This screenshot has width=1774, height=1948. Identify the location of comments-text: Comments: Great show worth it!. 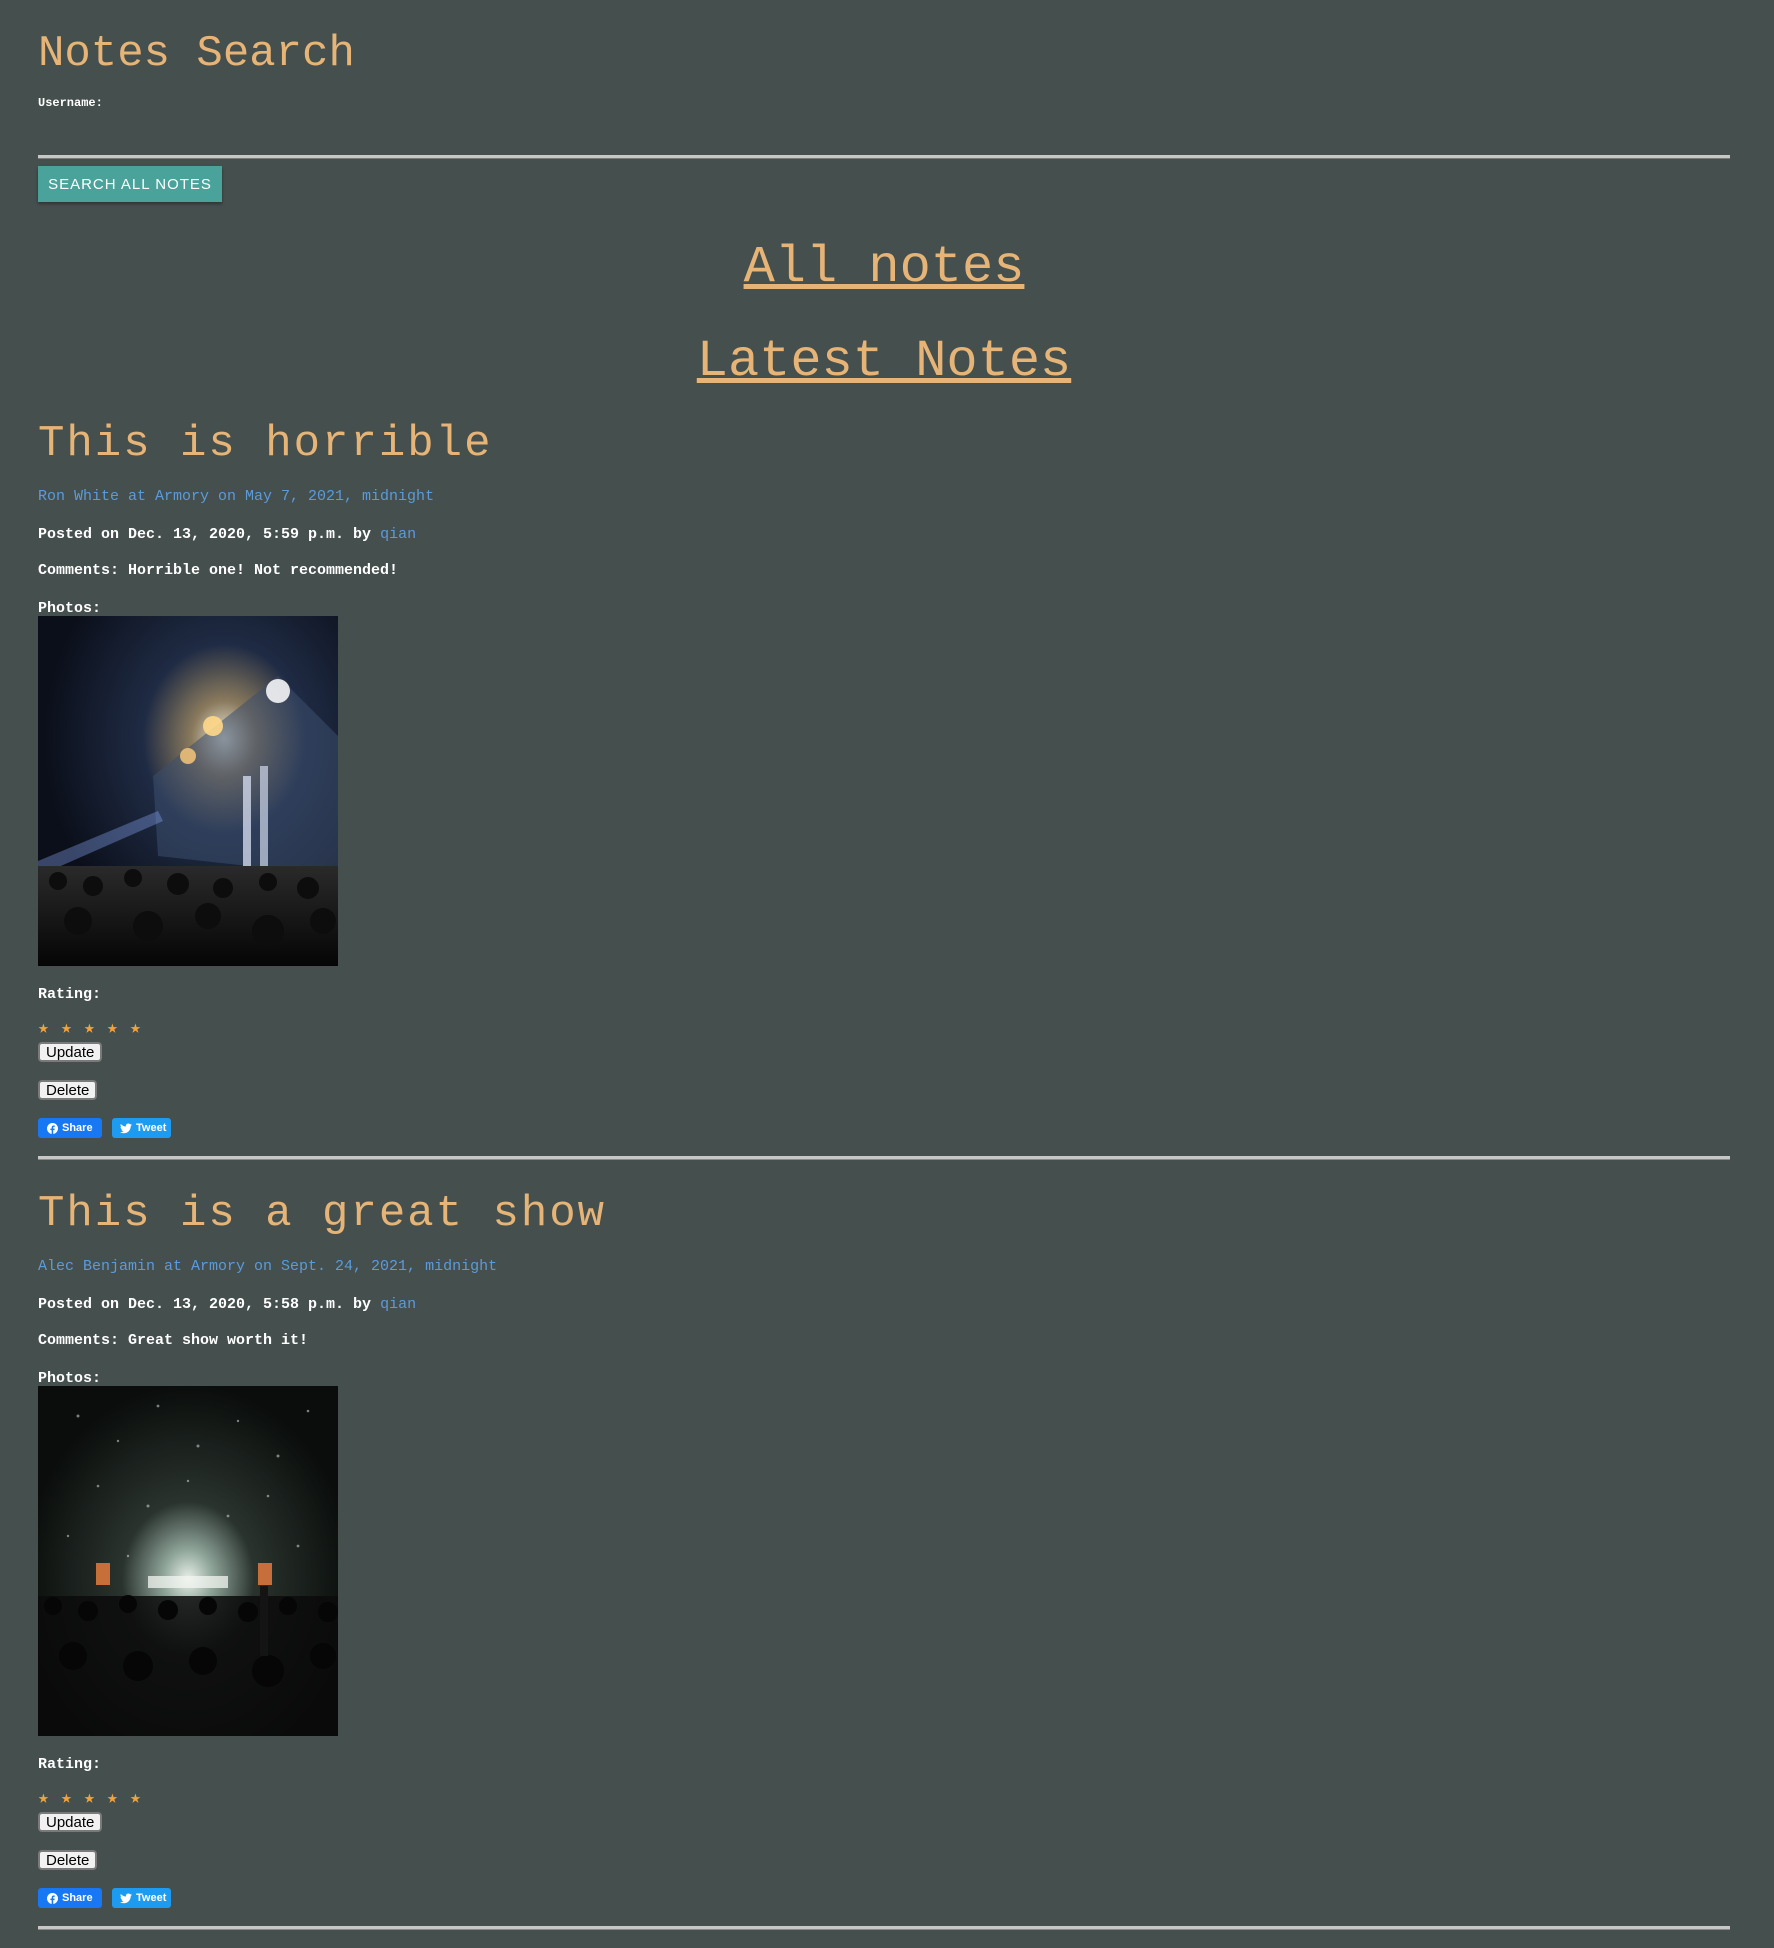
(173, 1340).